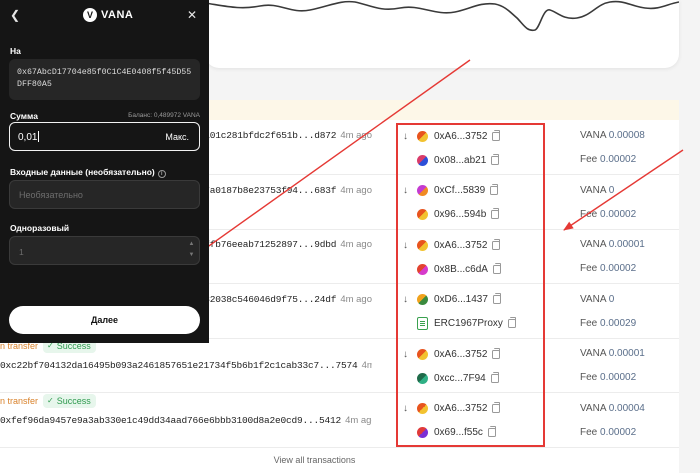 The width and height of the screenshot is (700, 473). Describe the element at coordinates (15, 51) in the screenshot. I see `recipient-label: На` at that location.